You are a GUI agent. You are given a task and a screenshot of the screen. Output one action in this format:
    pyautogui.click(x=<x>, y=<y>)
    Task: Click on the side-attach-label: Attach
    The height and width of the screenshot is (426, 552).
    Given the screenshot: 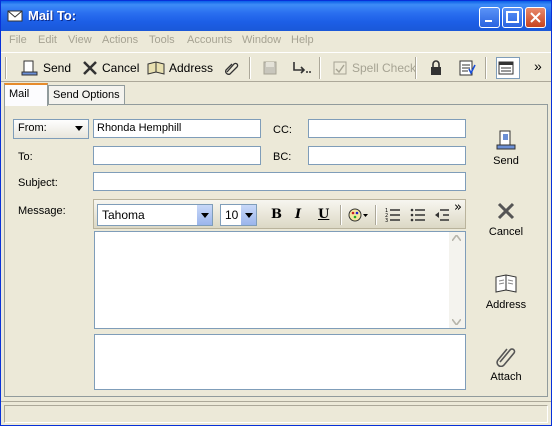 What is the action you would take?
    pyautogui.click(x=506, y=377)
    